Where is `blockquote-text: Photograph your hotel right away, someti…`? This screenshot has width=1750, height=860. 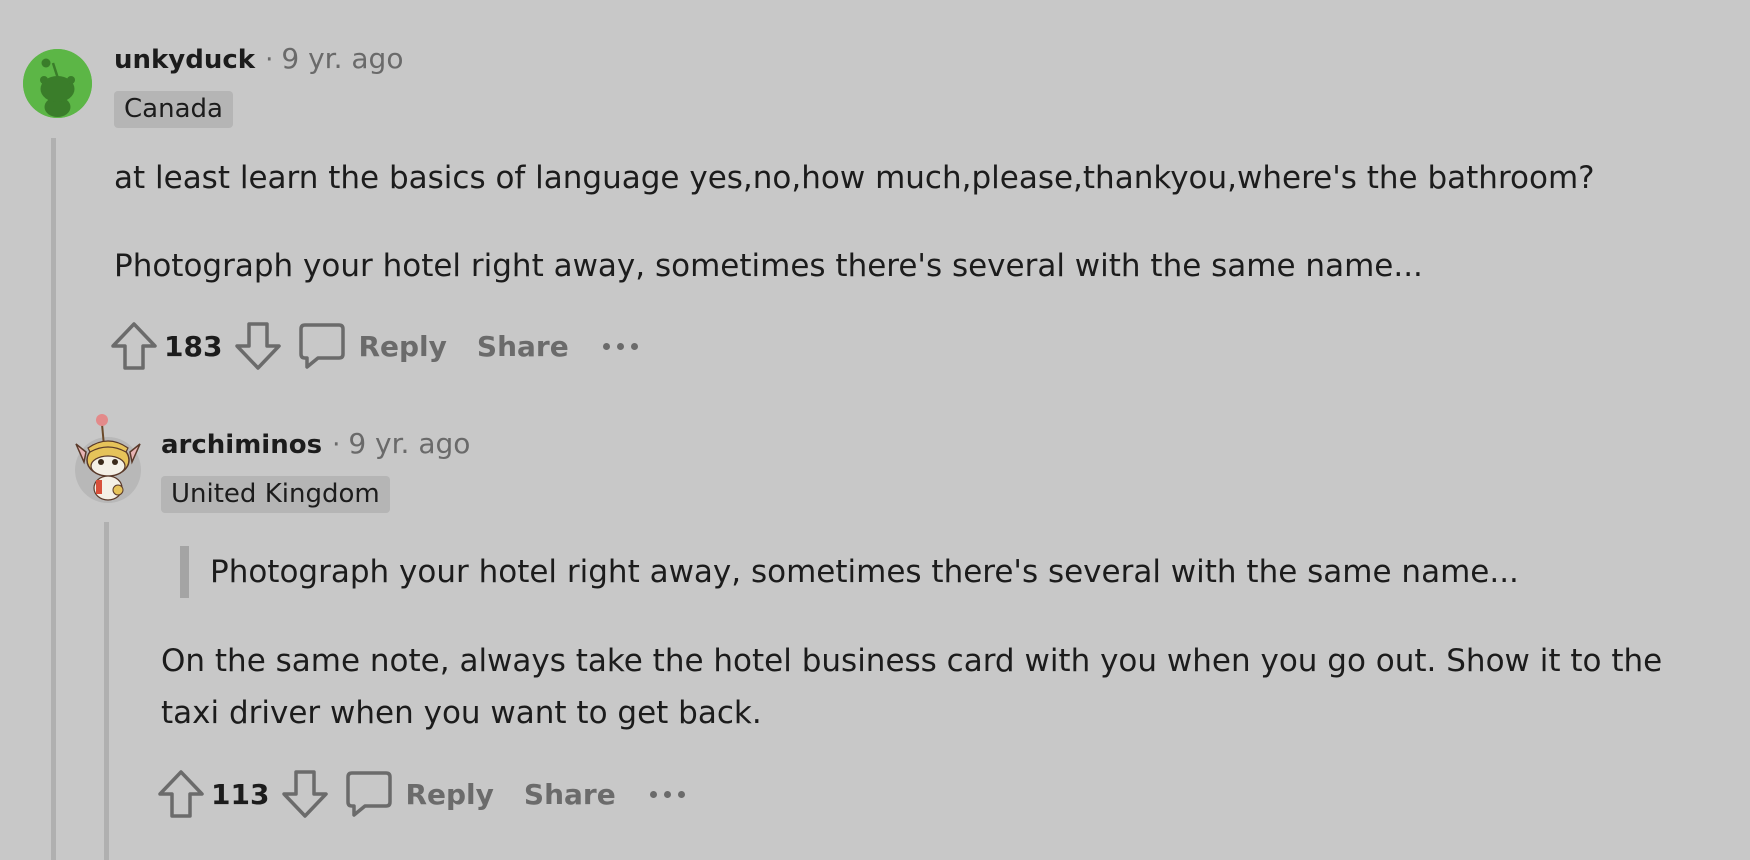
blockquote-text: Photograph your hotel right away, someti… is located at coordinates (864, 572).